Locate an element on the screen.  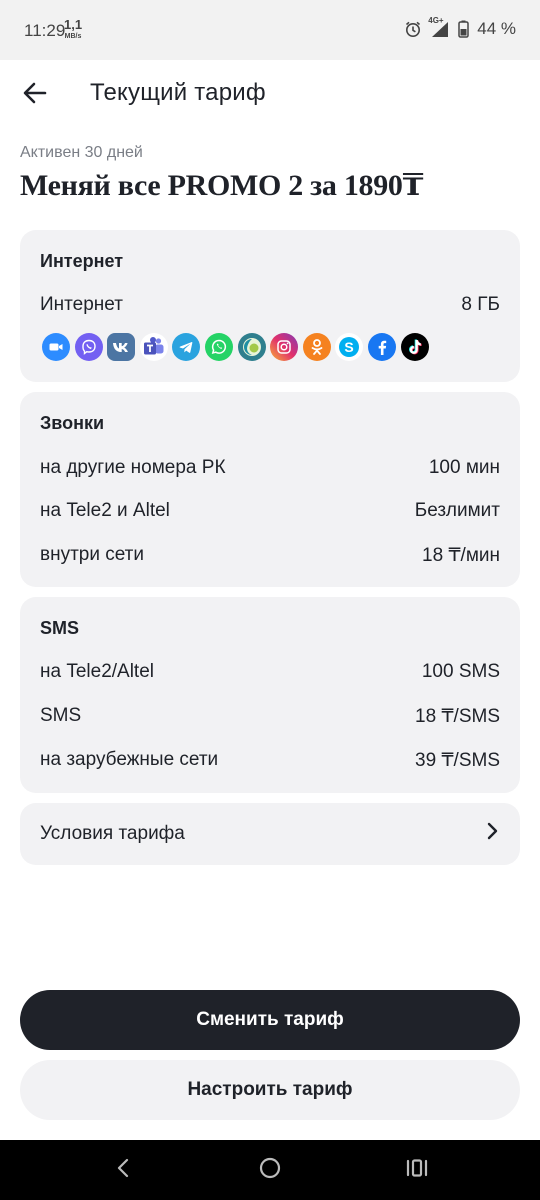
nav-recents-button is located at coordinates (417, 1170).